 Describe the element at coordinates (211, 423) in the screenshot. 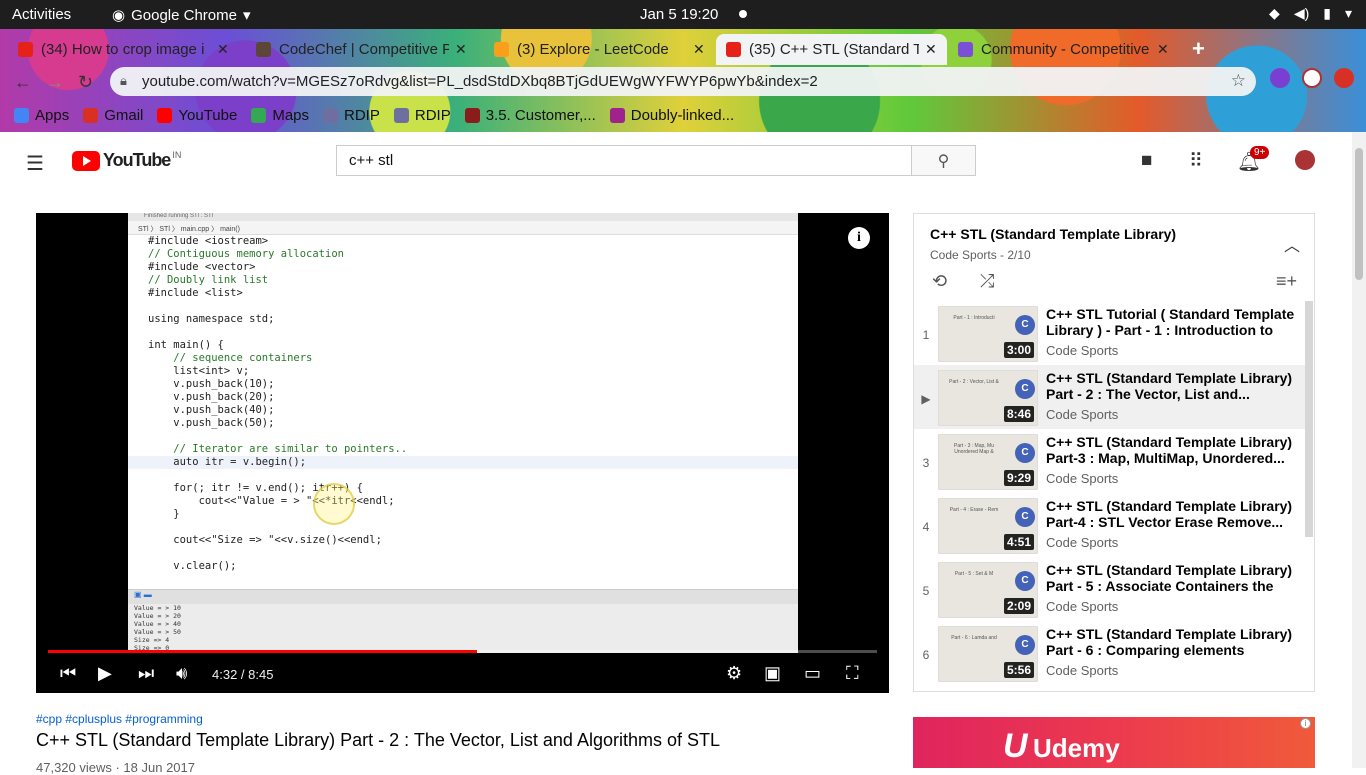

I see `code-line: v.push_back(50);` at that location.